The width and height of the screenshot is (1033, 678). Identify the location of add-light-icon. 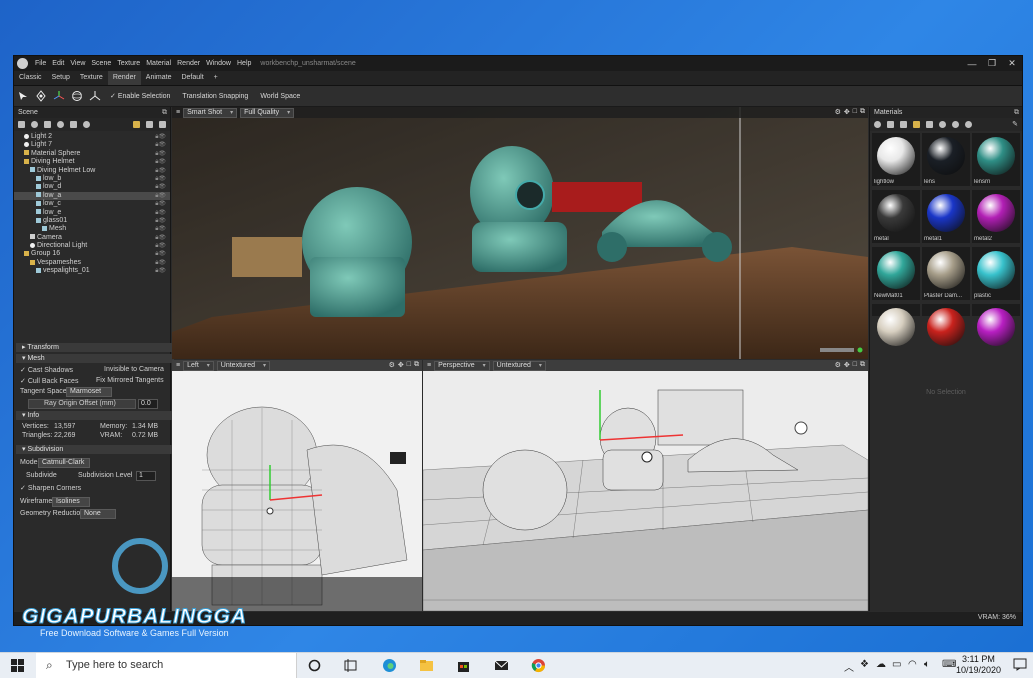
(34, 124).